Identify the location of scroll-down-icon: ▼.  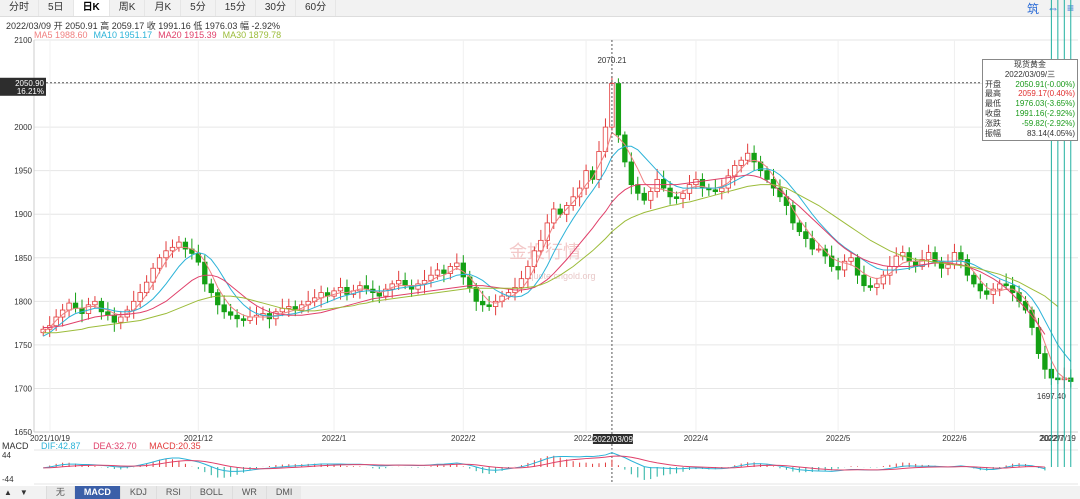
(24, 492).